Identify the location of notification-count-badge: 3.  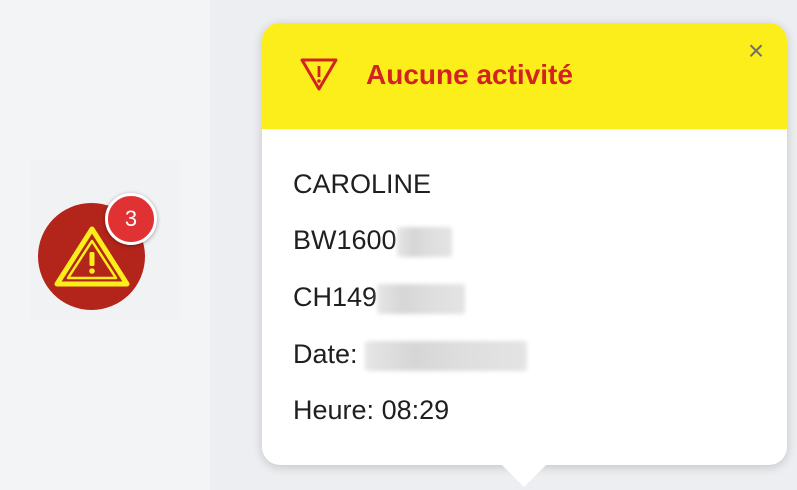
(131, 219).